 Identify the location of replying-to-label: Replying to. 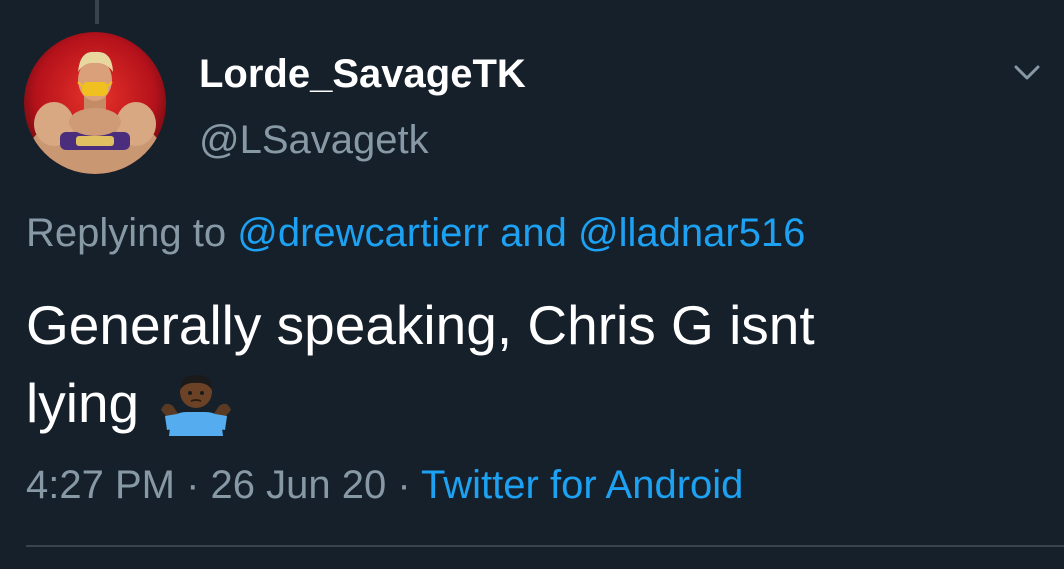
(132, 233).